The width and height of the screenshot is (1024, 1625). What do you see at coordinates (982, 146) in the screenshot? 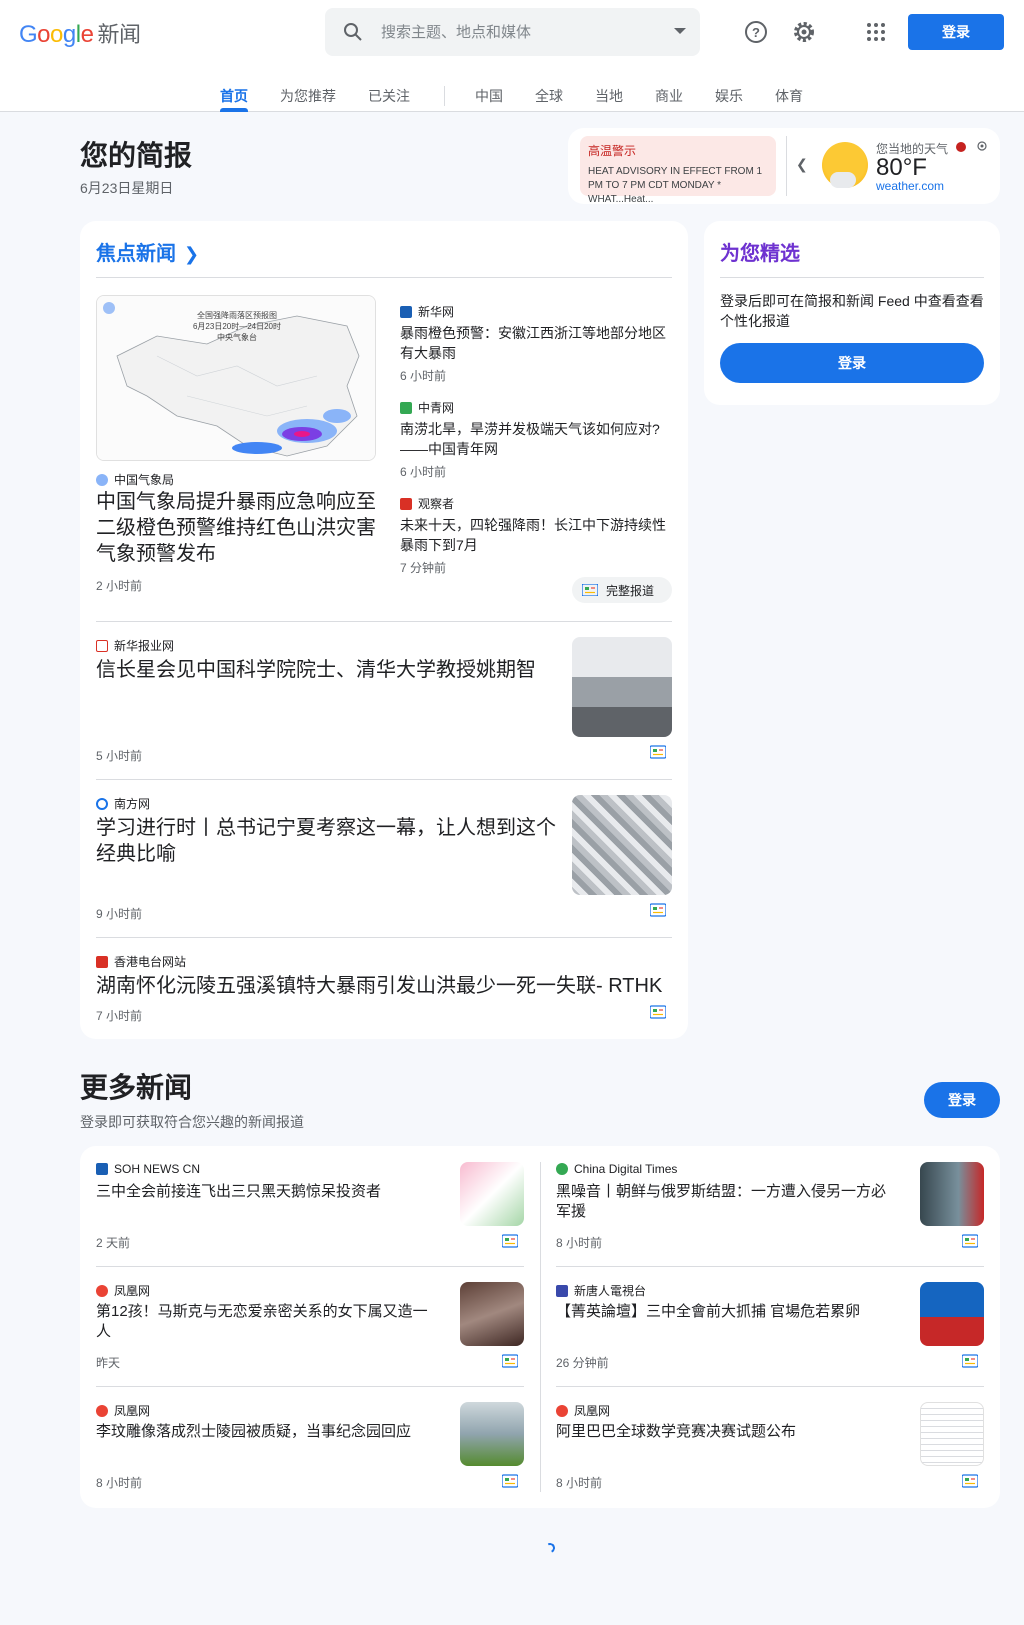
I see `locate-icon` at bounding box center [982, 146].